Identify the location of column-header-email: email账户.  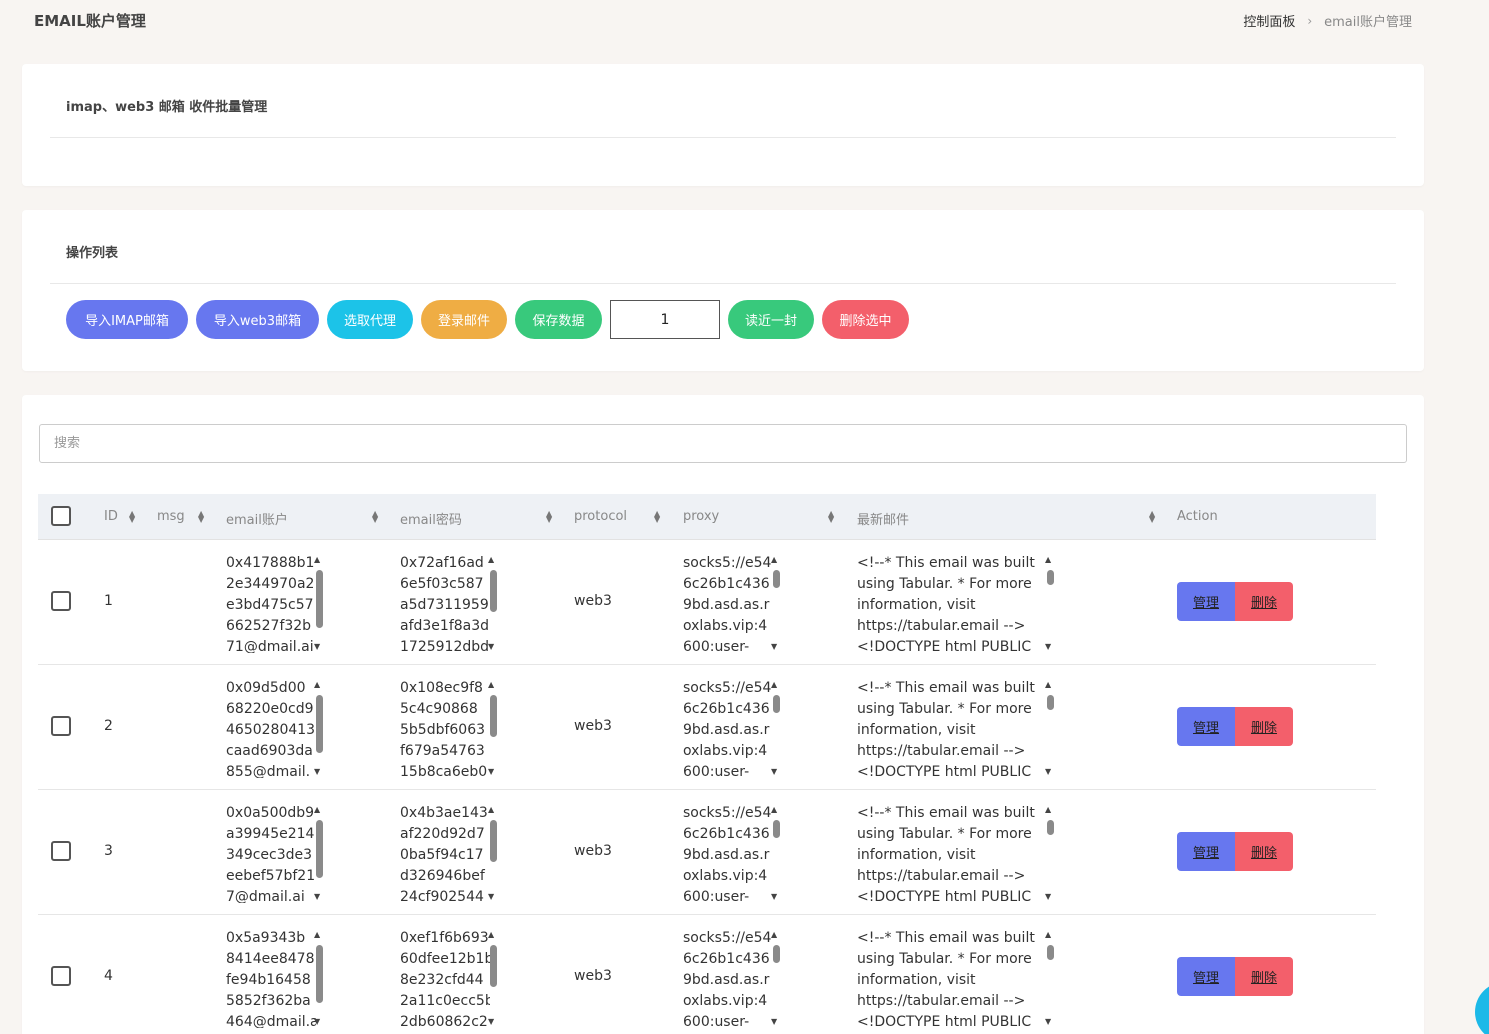
(257, 518).